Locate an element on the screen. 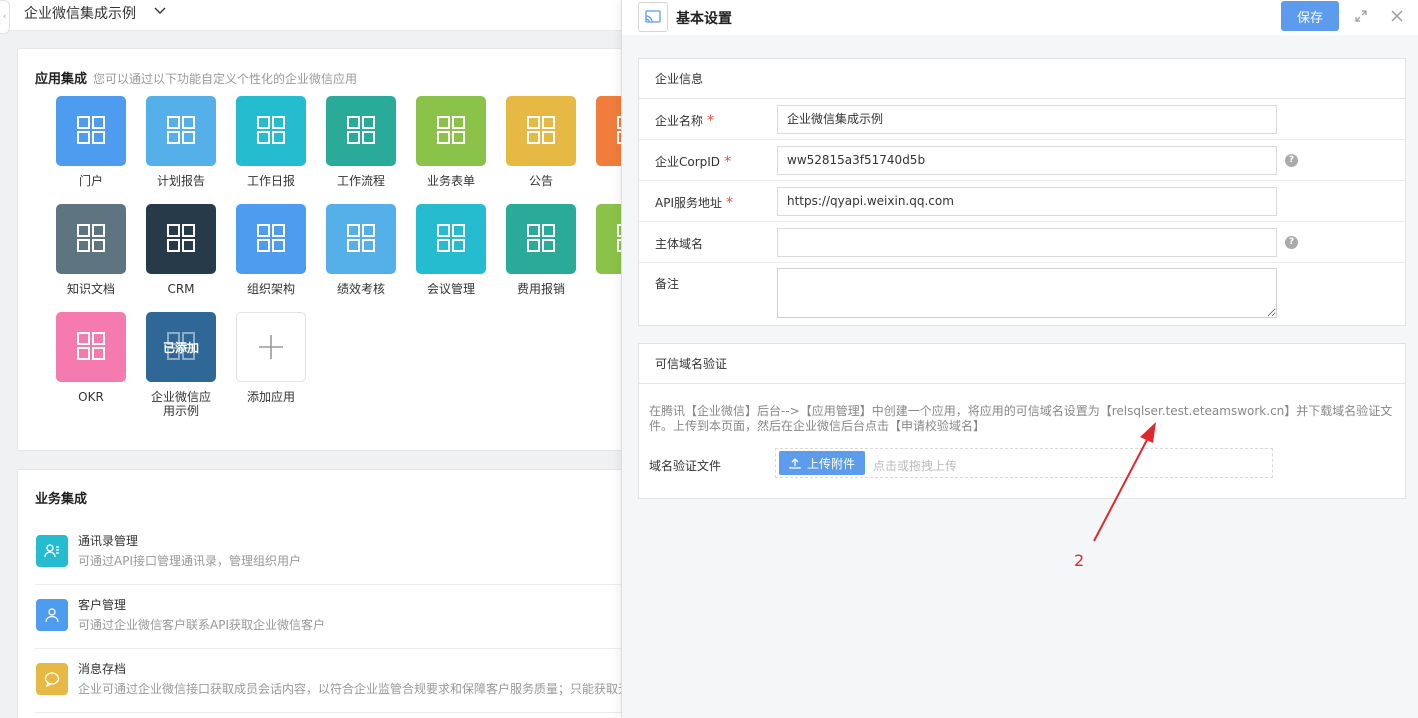 This screenshot has height=718, width=1418. biz-item-desc: 可通过企业微信客户联系API获取企业微信客户 is located at coordinates (201, 625).